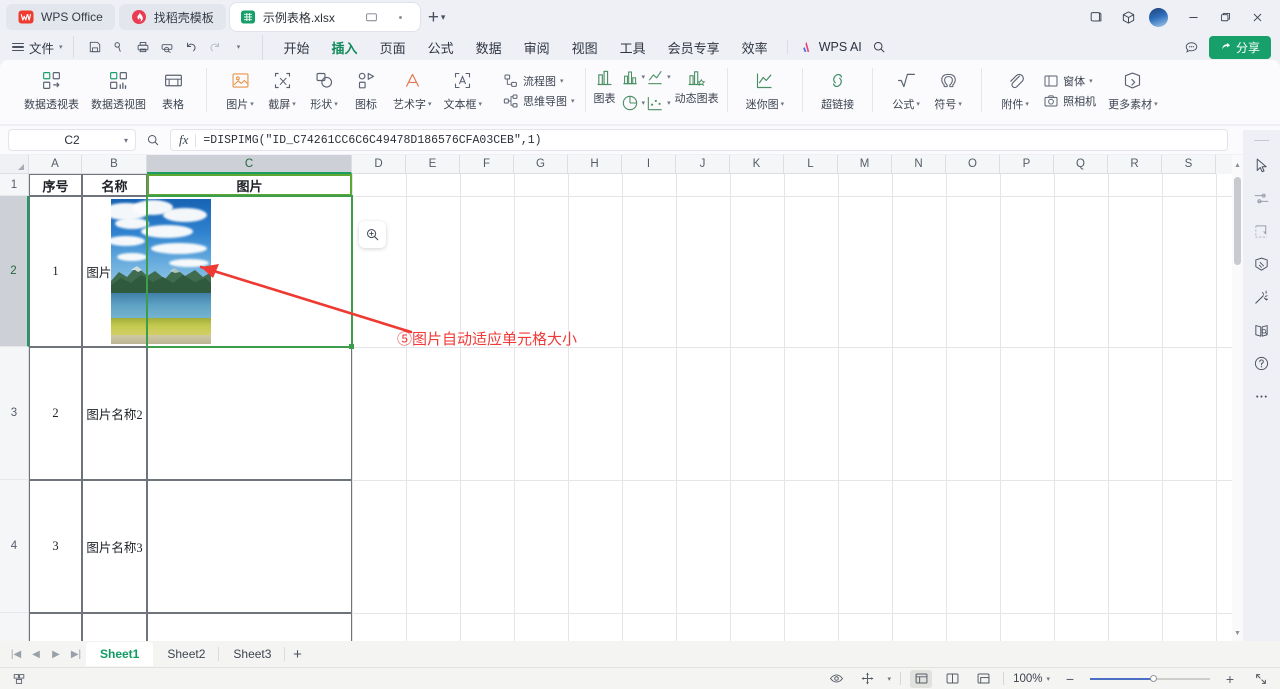  I want to click on icons-button: 图标, so click(366, 88).